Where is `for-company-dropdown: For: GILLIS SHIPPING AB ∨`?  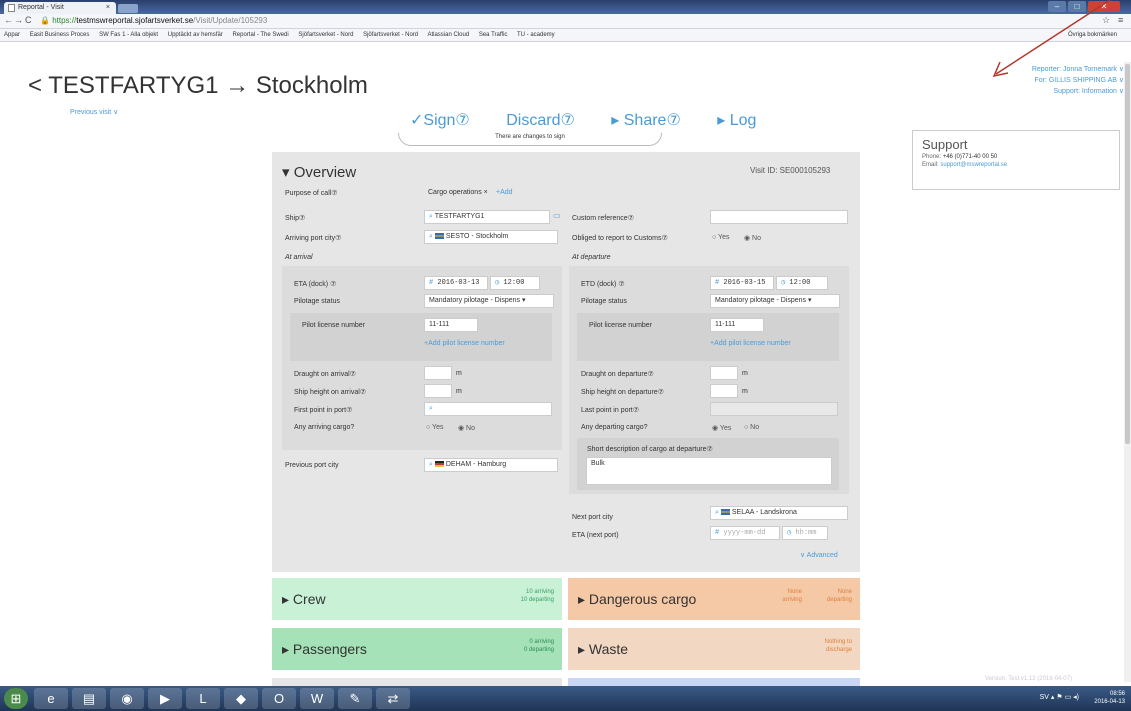 for-company-dropdown: For: GILLIS SHIPPING AB ∨ is located at coordinates (1012, 80).